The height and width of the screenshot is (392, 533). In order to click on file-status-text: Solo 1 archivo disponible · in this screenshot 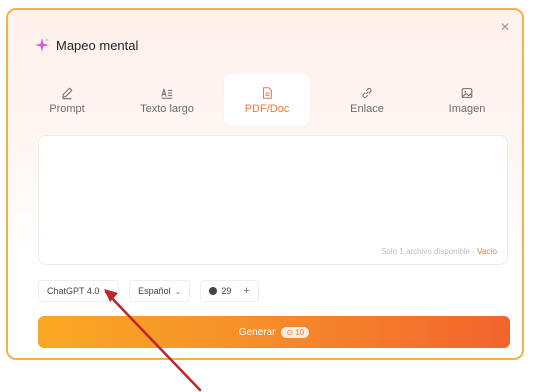, I will do `click(429, 251)`.